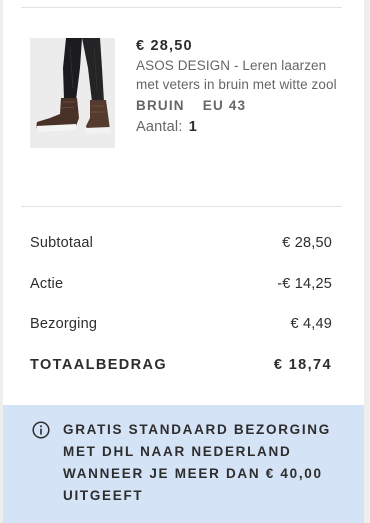 The image size is (370, 523). I want to click on discount-label: Actie, so click(47, 283).